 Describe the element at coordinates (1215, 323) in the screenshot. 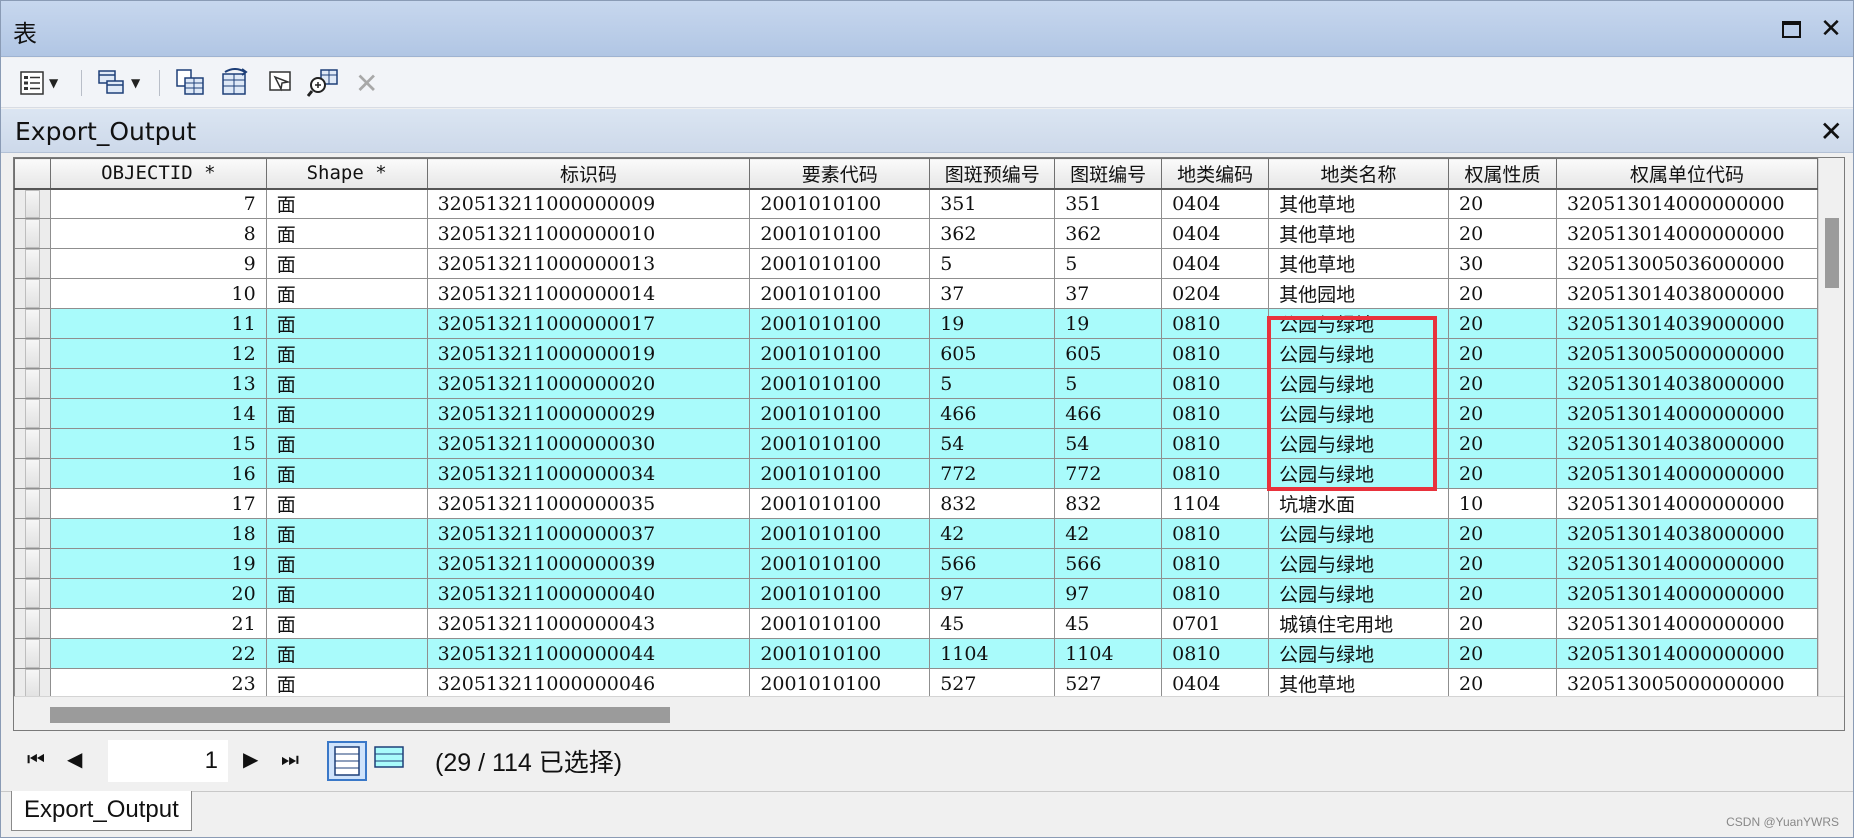

I see `table-cell: 0810` at that location.